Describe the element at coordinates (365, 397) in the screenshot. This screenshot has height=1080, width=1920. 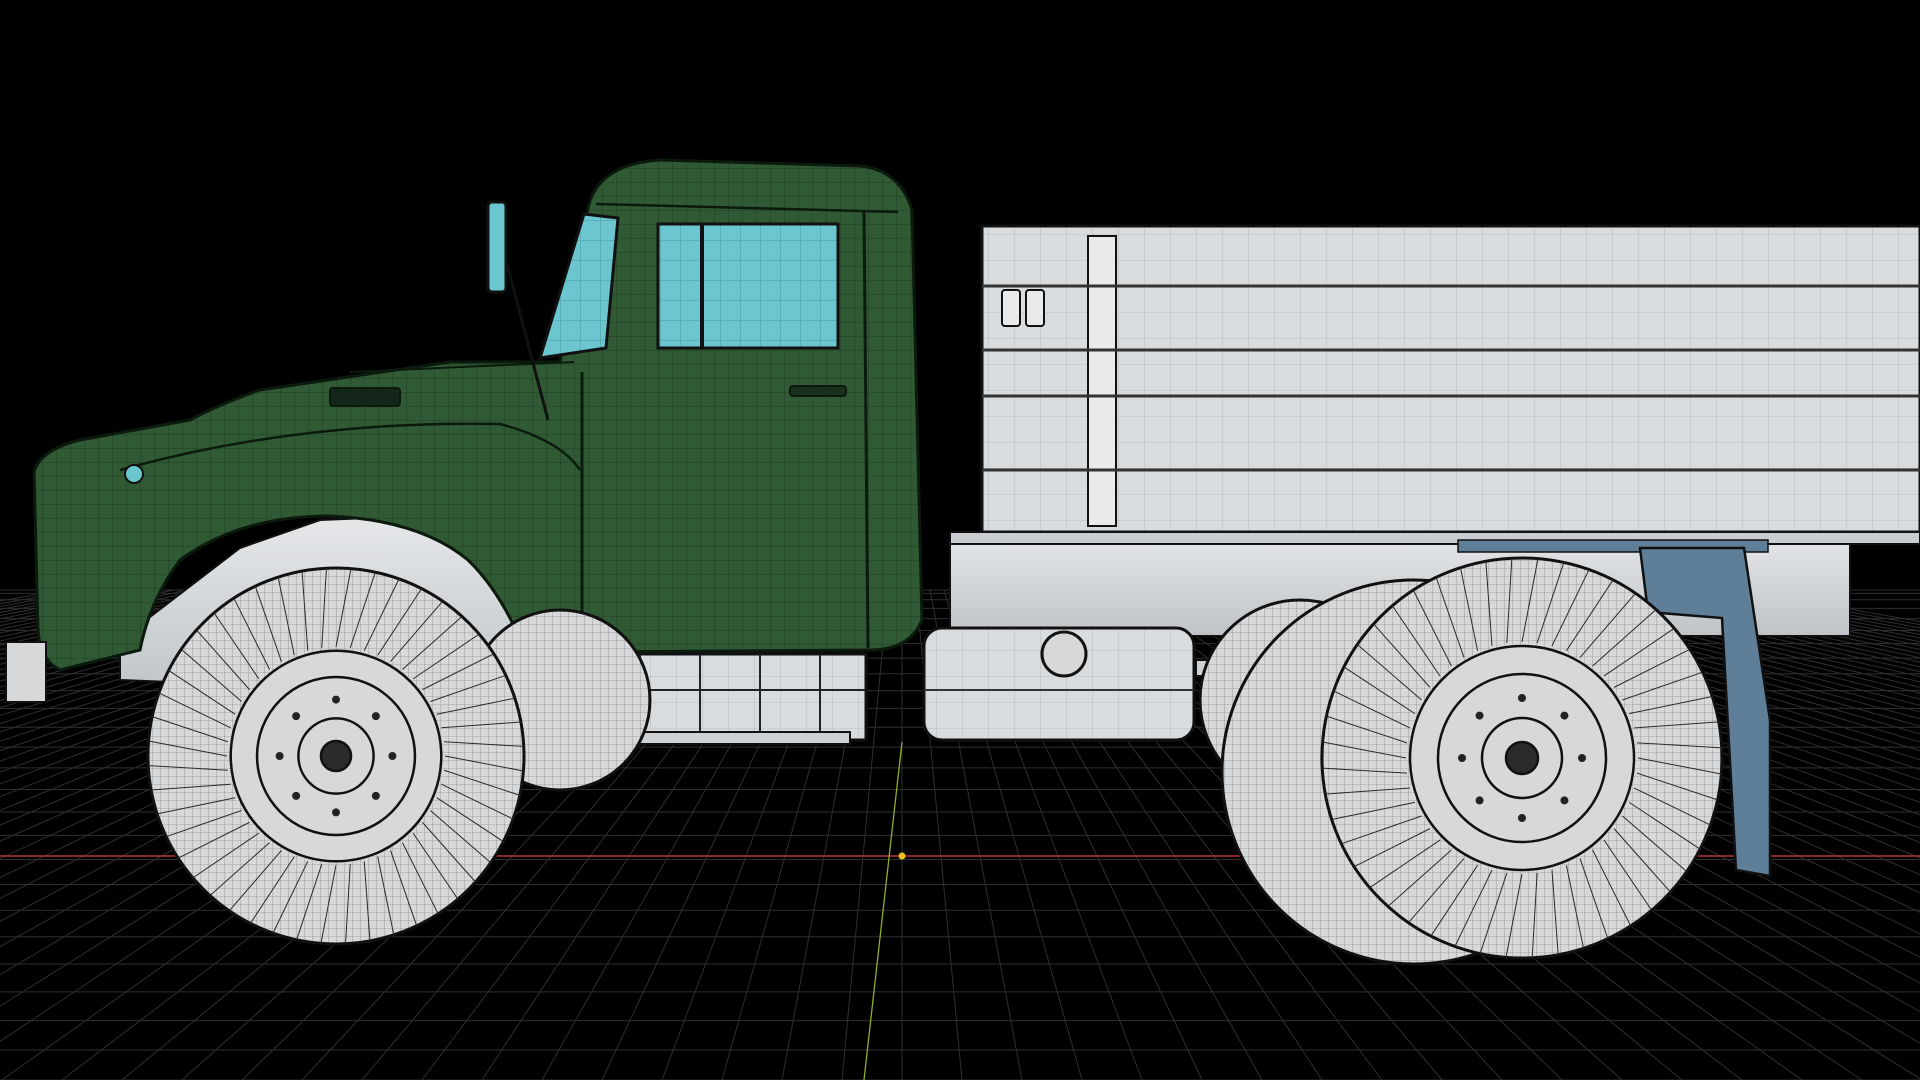
I see `hood-vent` at that location.